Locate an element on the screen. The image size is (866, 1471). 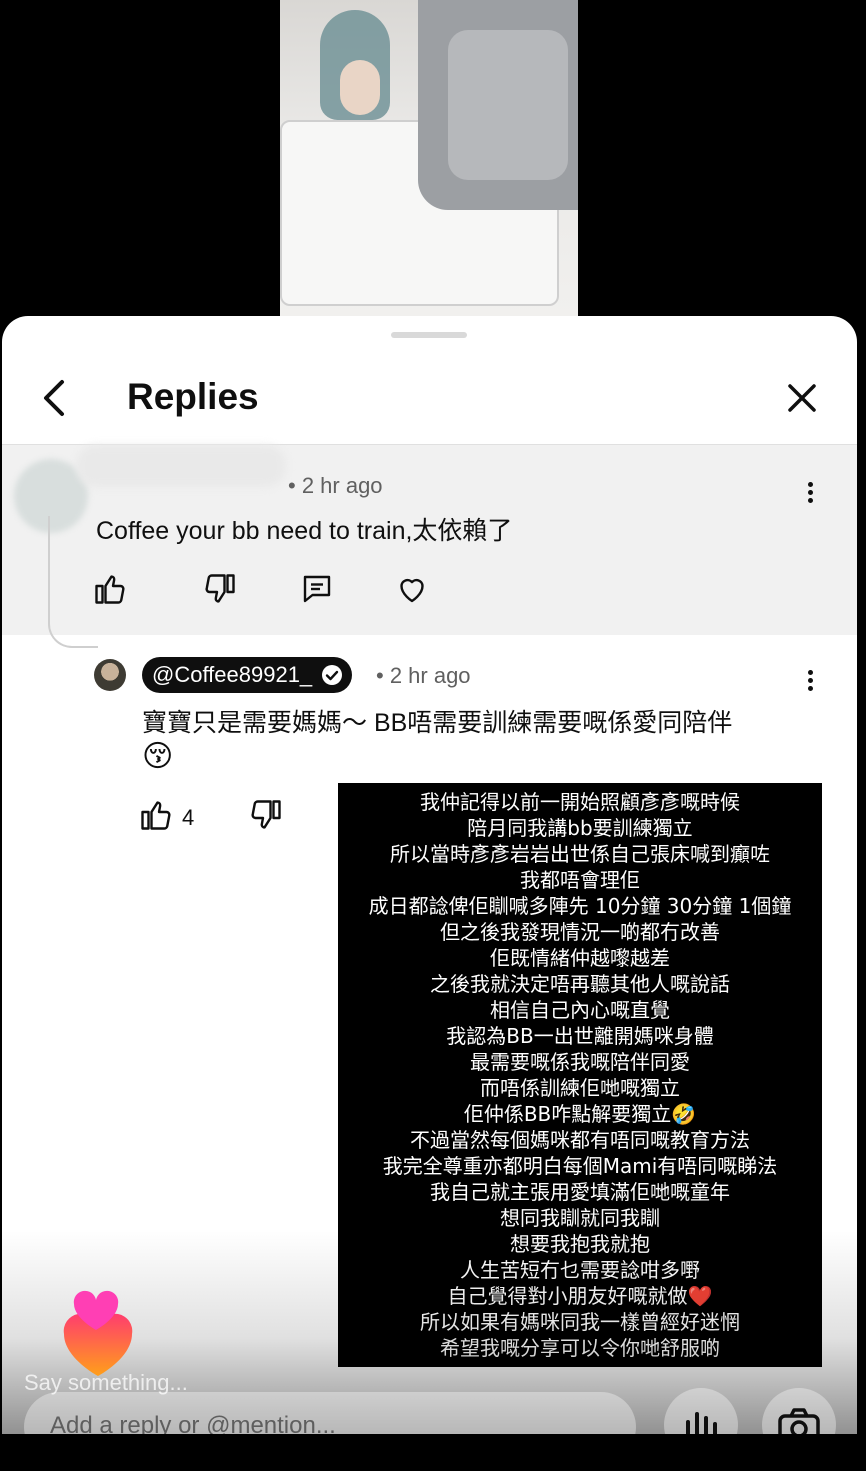
screenshot-line: 我認為BB一出世離開媽咪身體 is located at coordinates (580, 1036).